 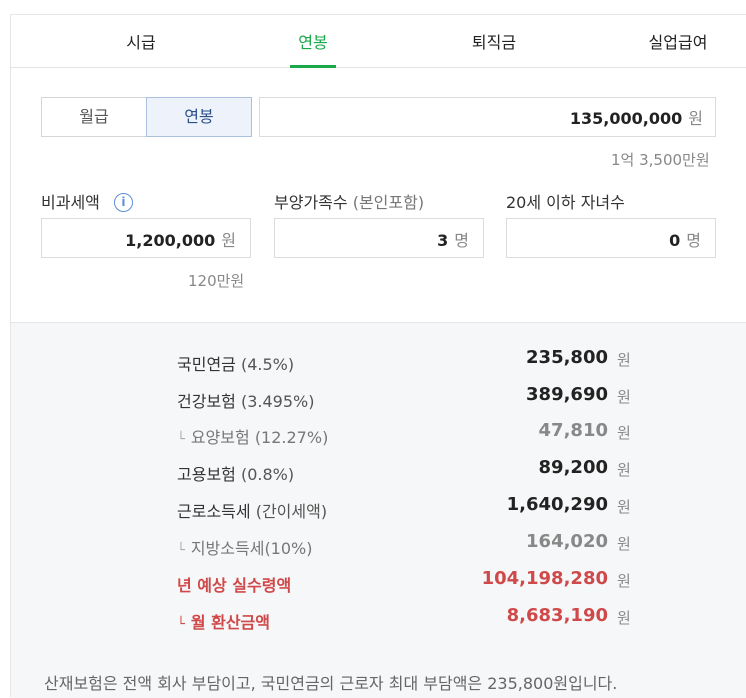 I want to click on result-row-health: 건강보험 (3.495%) 389,690 원, so click(x=404, y=397).